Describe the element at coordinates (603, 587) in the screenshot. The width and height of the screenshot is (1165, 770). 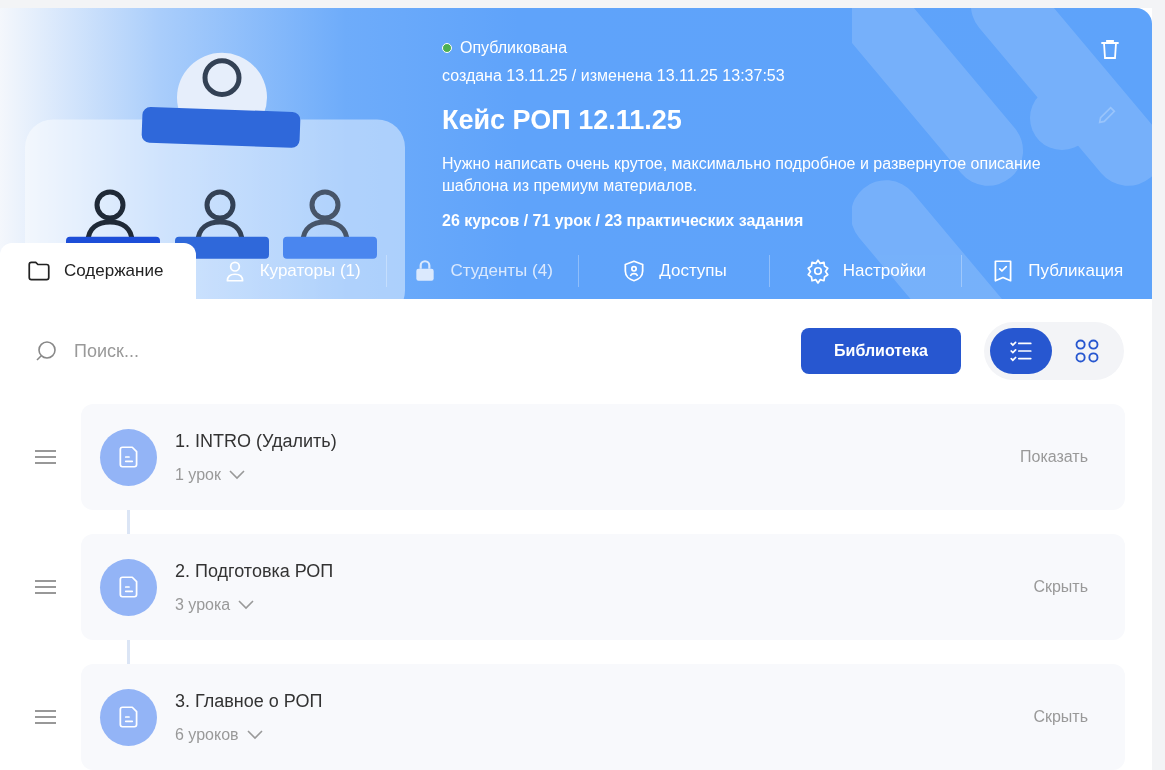
I see `module-card: 2. Подготовка РОП 3 урока Скрыть` at that location.